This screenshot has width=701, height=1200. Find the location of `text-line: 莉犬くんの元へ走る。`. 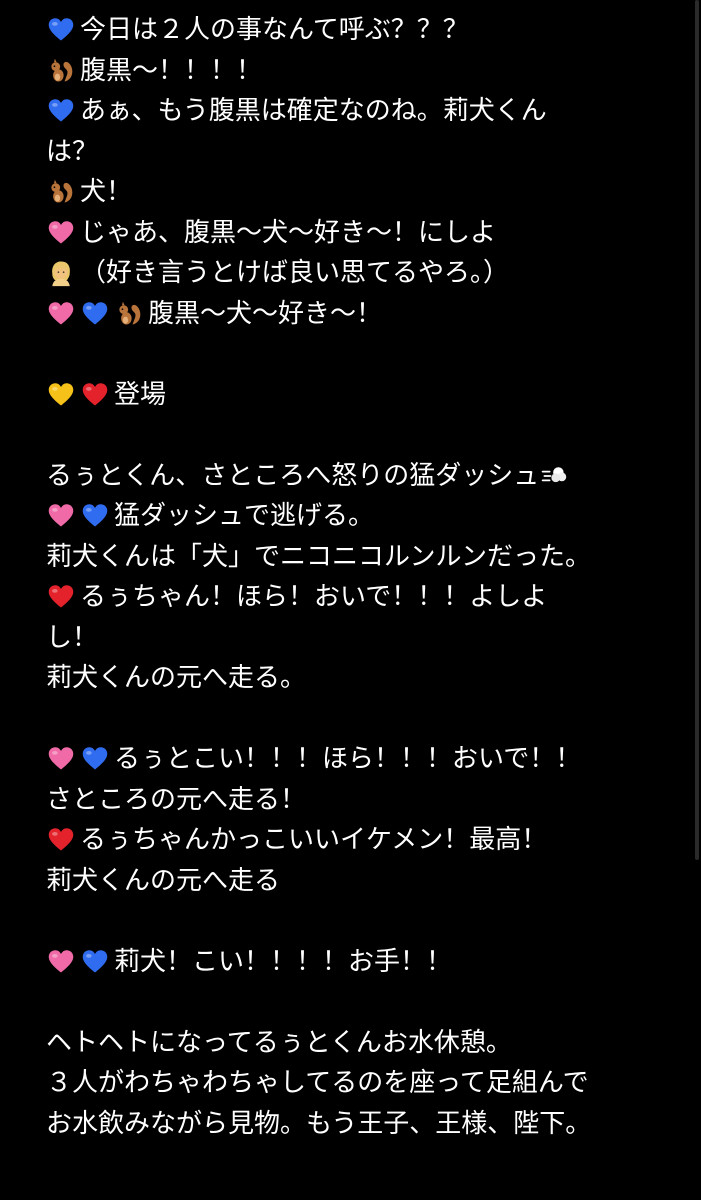

text-line: 莉犬くんの元へ走る。 is located at coordinates (361, 678).